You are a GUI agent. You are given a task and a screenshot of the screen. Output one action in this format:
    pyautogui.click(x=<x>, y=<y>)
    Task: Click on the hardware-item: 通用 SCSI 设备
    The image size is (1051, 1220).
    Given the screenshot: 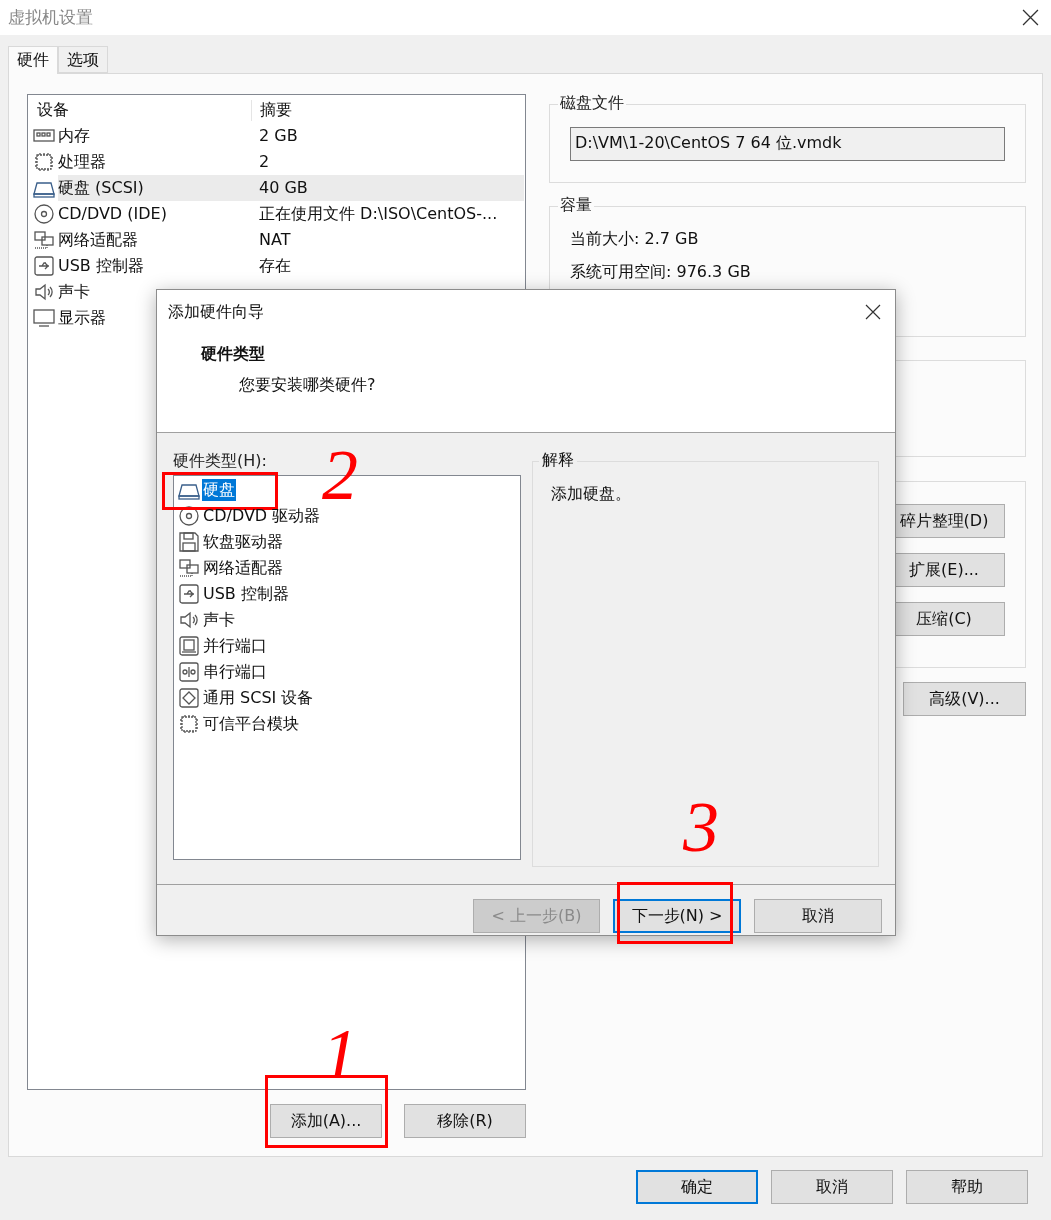 What is the action you would take?
    pyautogui.click(x=258, y=698)
    